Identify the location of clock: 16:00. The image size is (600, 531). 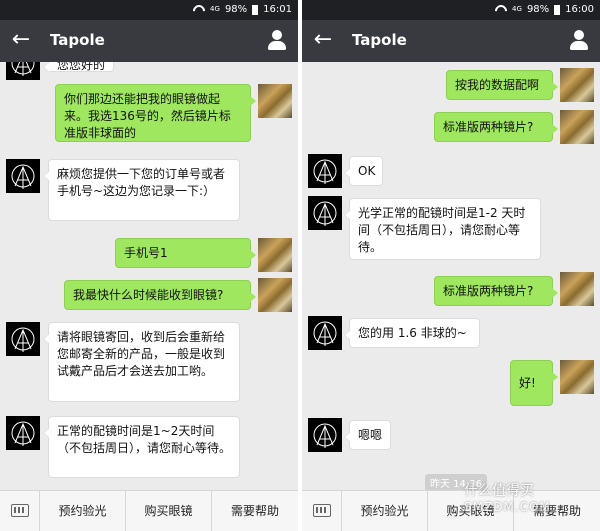
(579, 9).